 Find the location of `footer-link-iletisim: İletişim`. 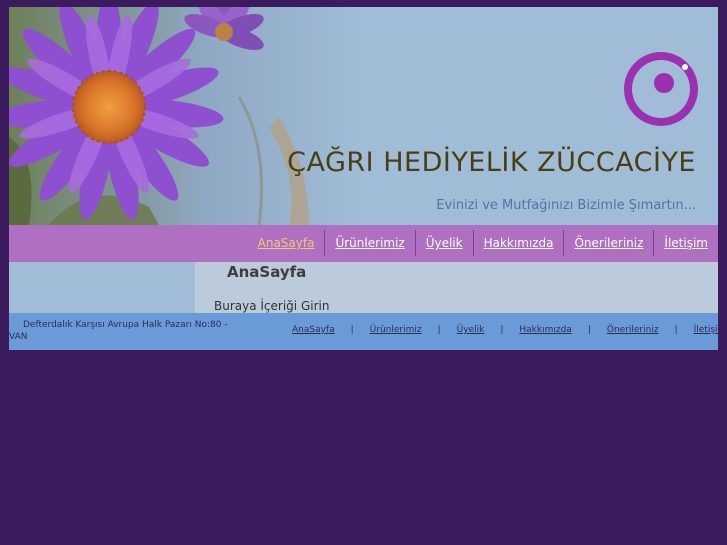

footer-link-iletisim: İletişim is located at coordinates (706, 330).